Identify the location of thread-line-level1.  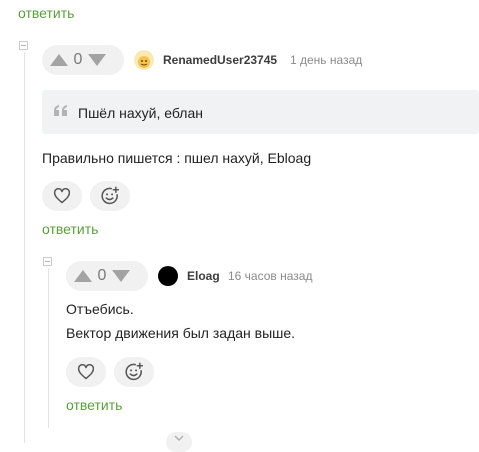
(24, 247).